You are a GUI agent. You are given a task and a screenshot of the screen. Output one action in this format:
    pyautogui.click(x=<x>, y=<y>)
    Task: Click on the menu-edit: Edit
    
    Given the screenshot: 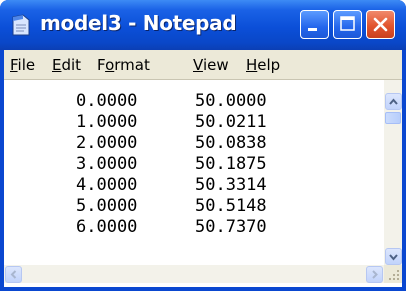 What is the action you would take?
    pyautogui.click(x=66, y=65)
    